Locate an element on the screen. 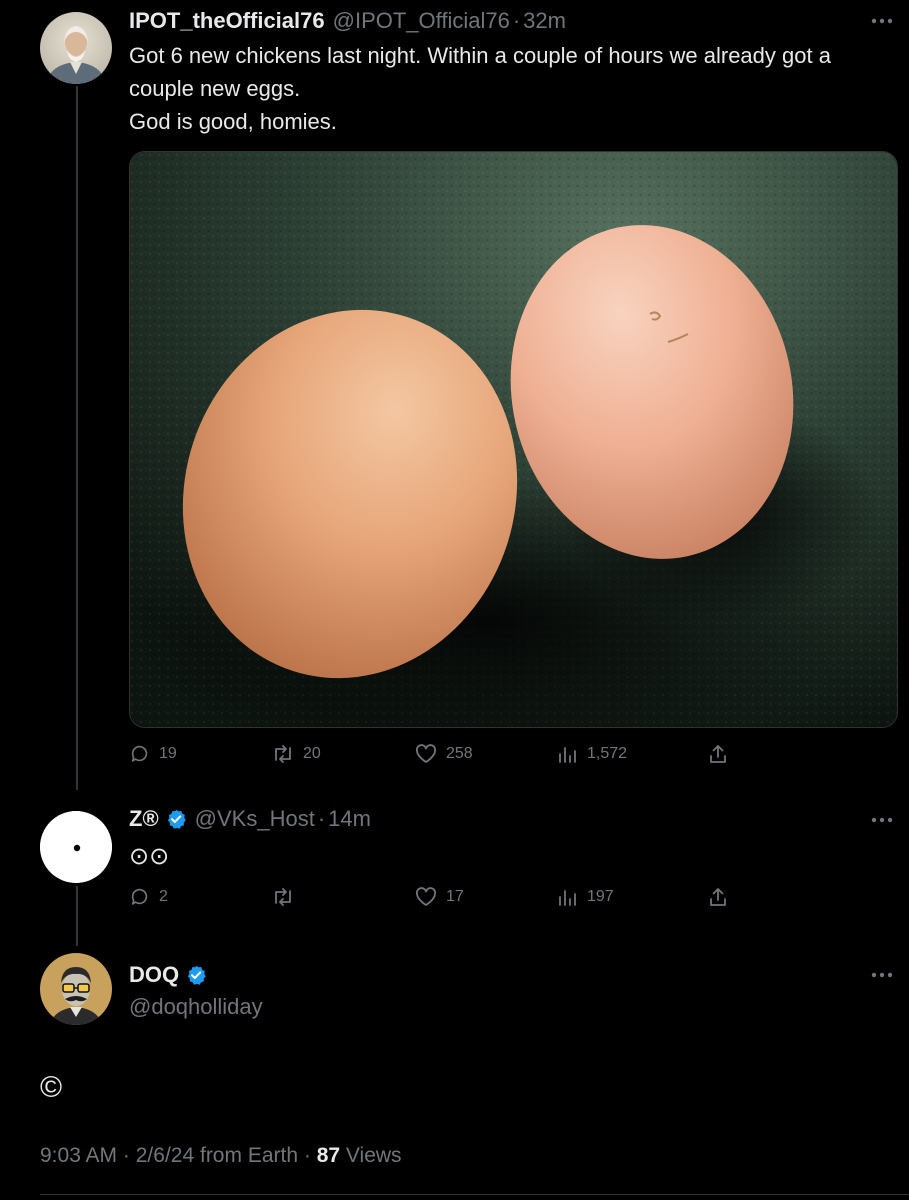 This screenshot has width=909, height=1200. reply-count: 19 is located at coordinates (168, 753).